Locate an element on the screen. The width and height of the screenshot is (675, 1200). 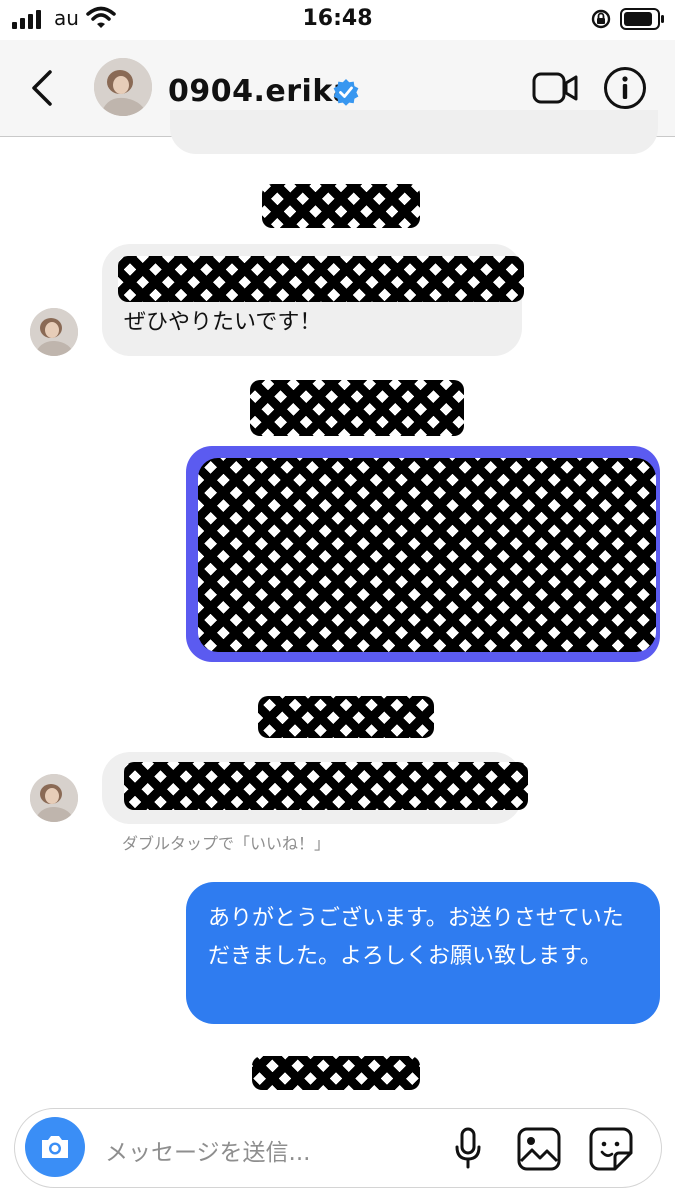
outgoing-message-bubble is located at coordinates (423, 554).